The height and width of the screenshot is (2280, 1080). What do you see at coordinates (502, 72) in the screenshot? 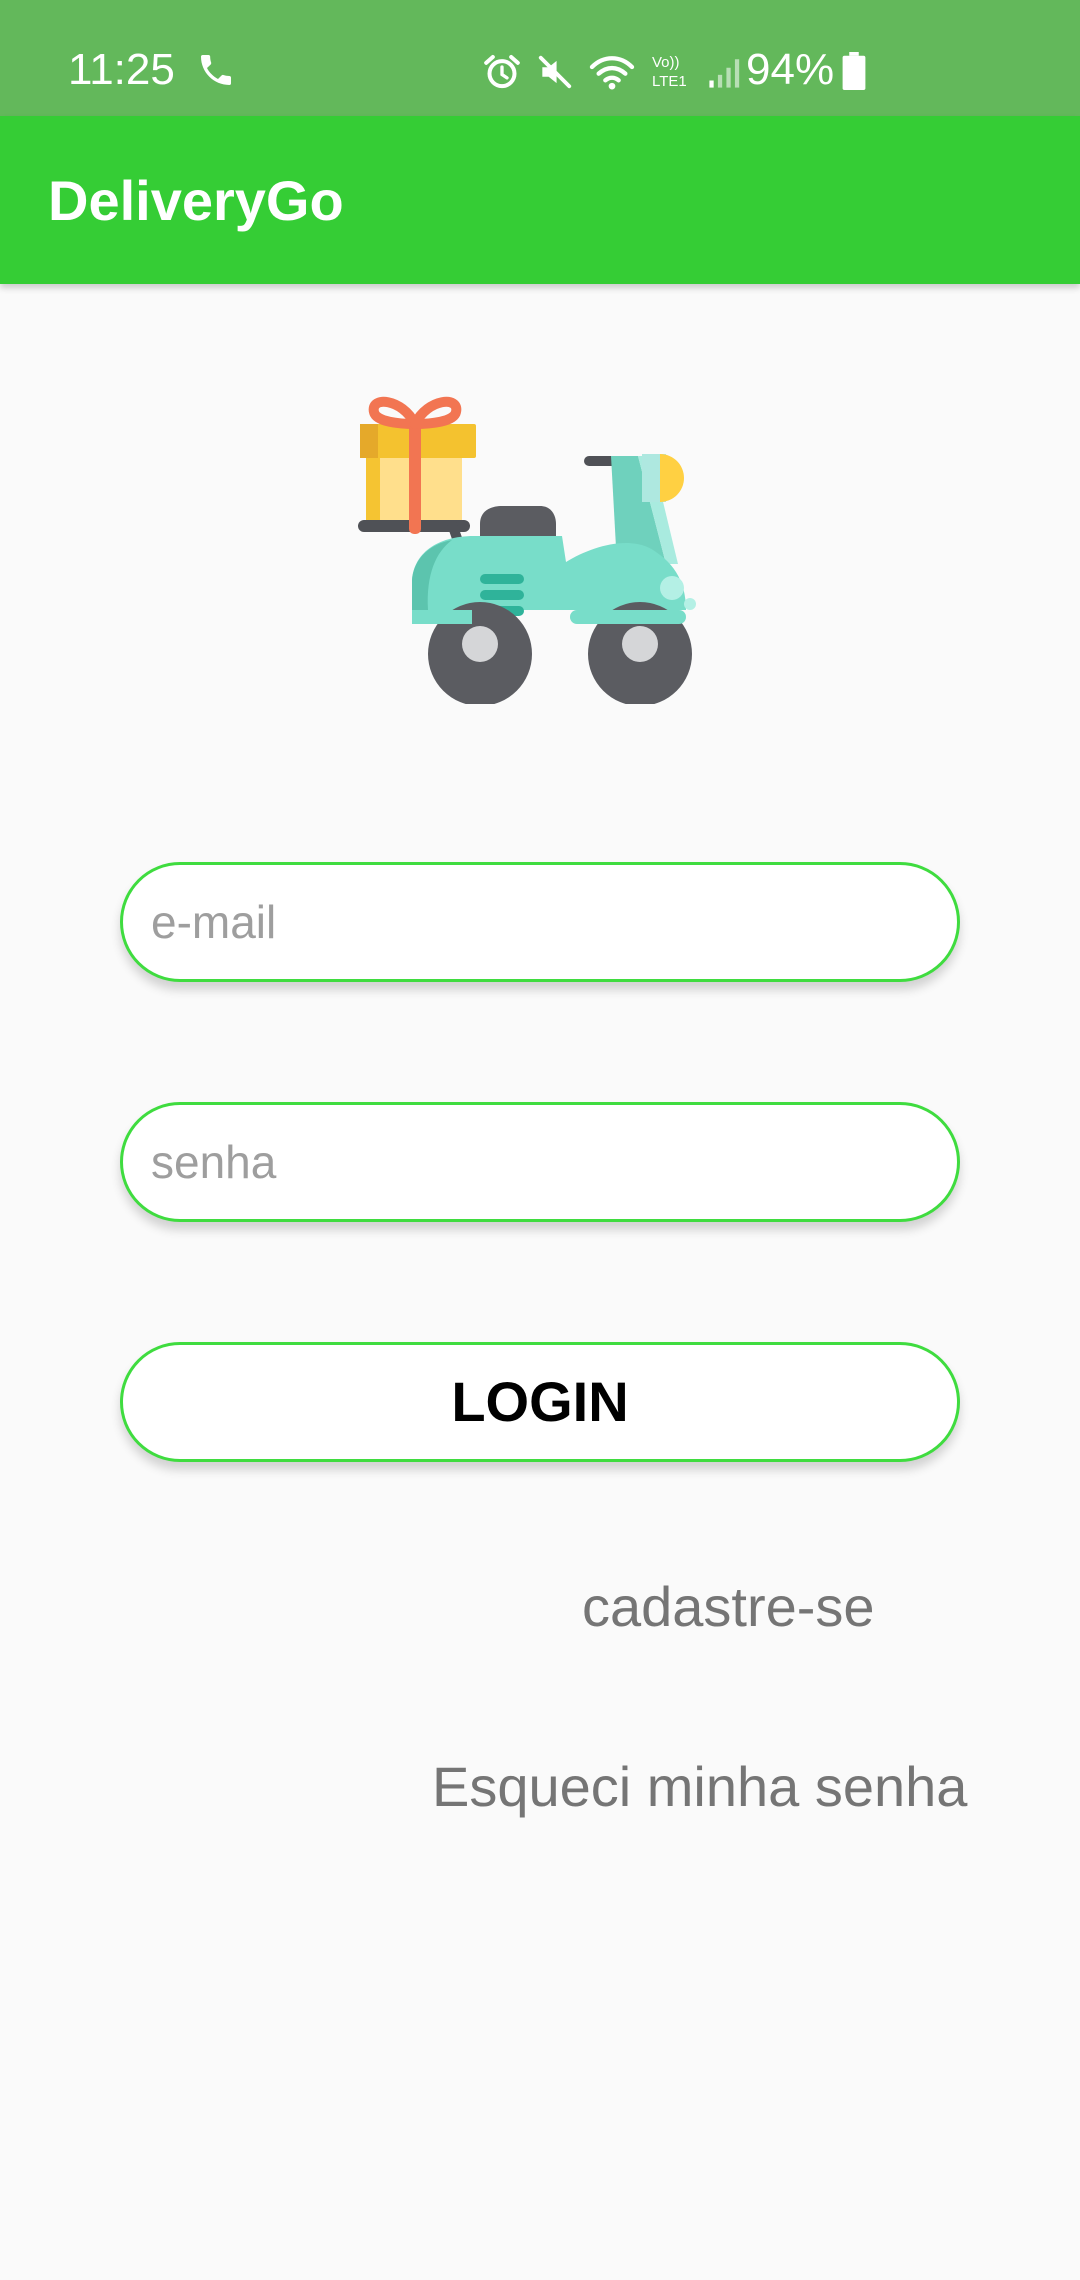
I see `alarm-icon` at bounding box center [502, 72].